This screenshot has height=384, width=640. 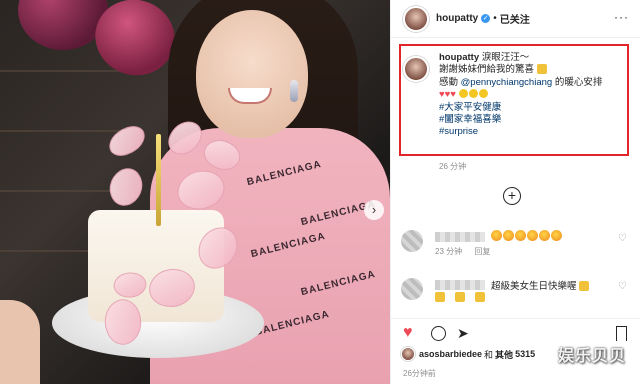 I want to click on following-button: 已关注, so click(x=515, y=18).